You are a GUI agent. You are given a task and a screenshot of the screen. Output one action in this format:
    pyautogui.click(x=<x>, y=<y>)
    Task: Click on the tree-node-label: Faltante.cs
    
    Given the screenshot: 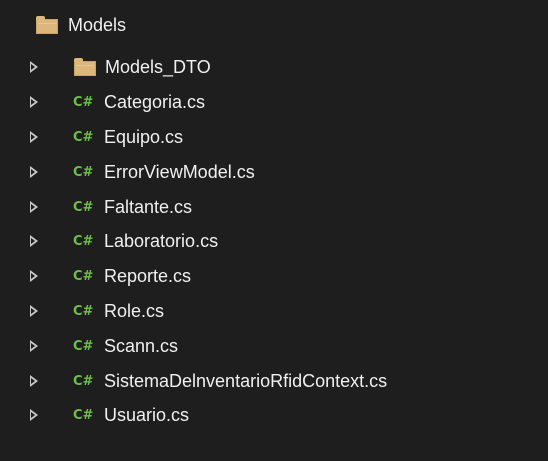 What is the action you would take?
    pyautogui.click(x=148, y=206)
    